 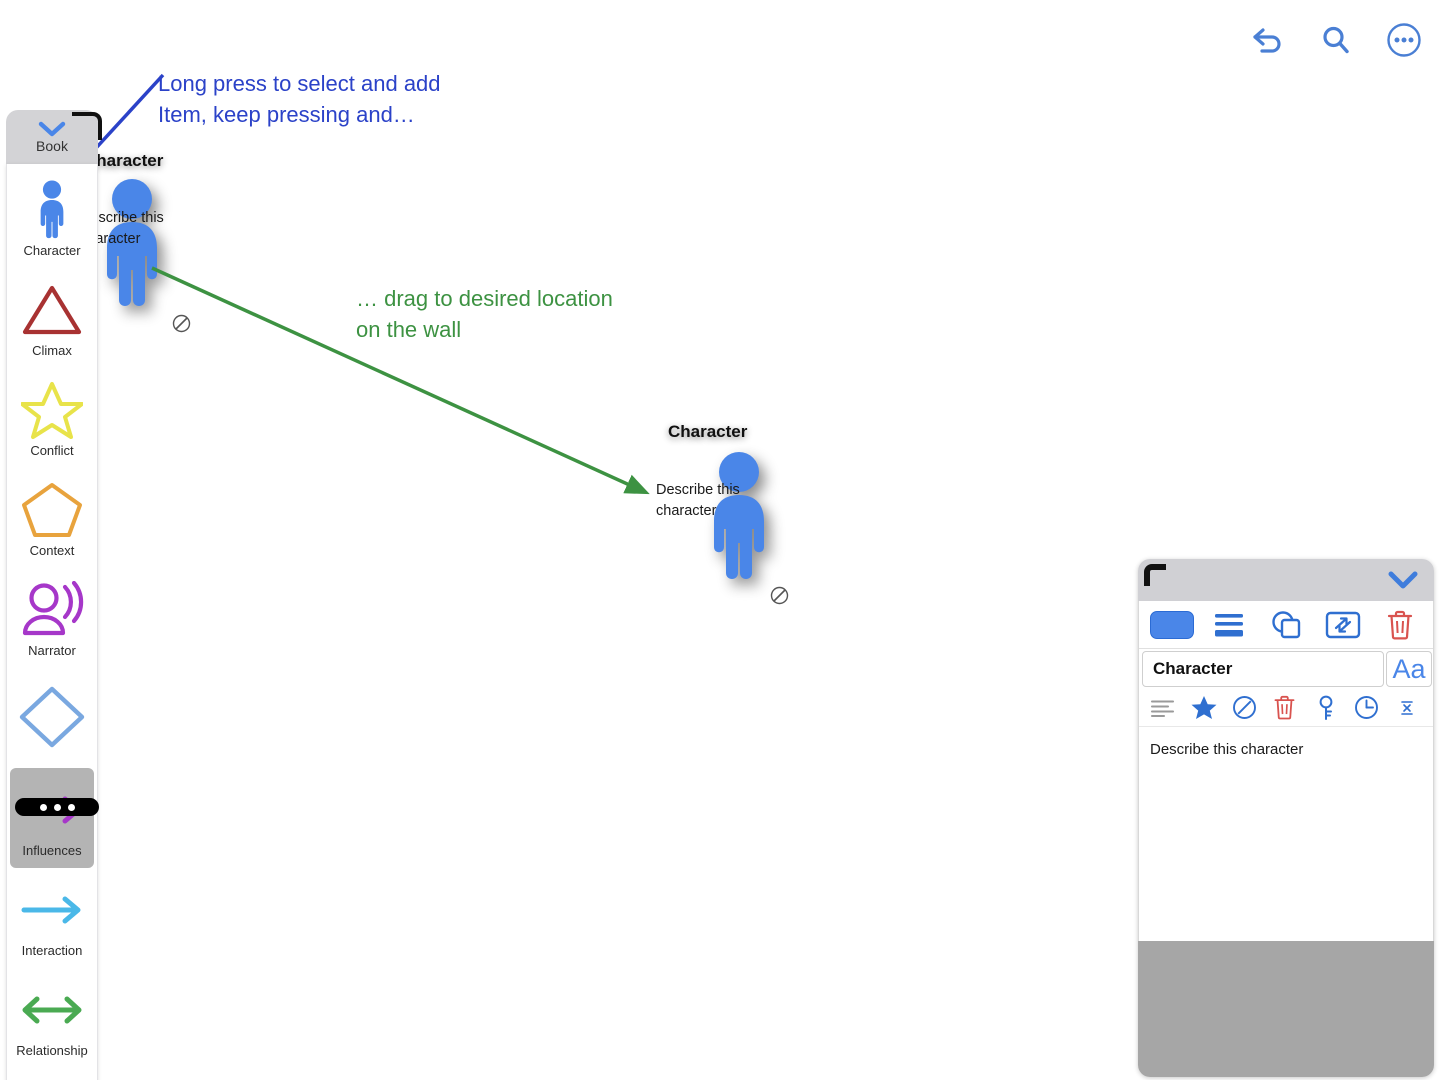 I want to click on search-icon, so click(x=1336, y=40).